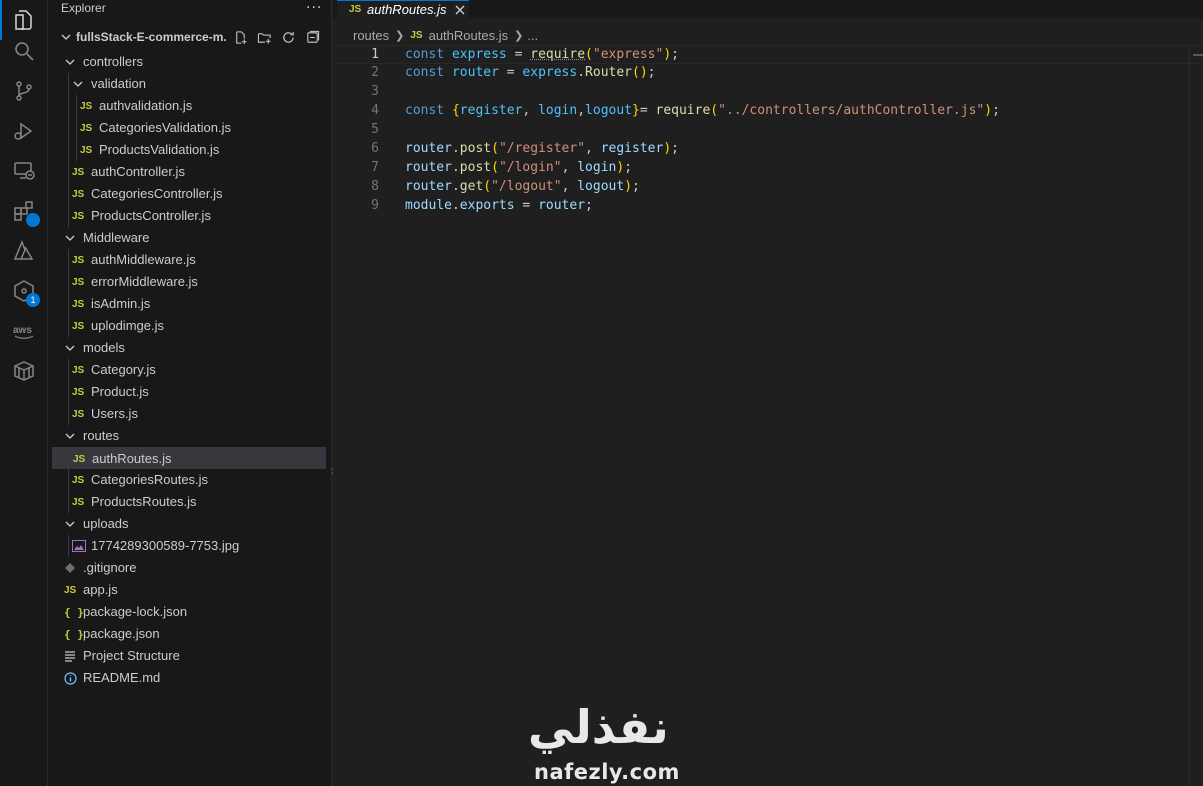  I want to click on code-line: 3, so click(768, 92).